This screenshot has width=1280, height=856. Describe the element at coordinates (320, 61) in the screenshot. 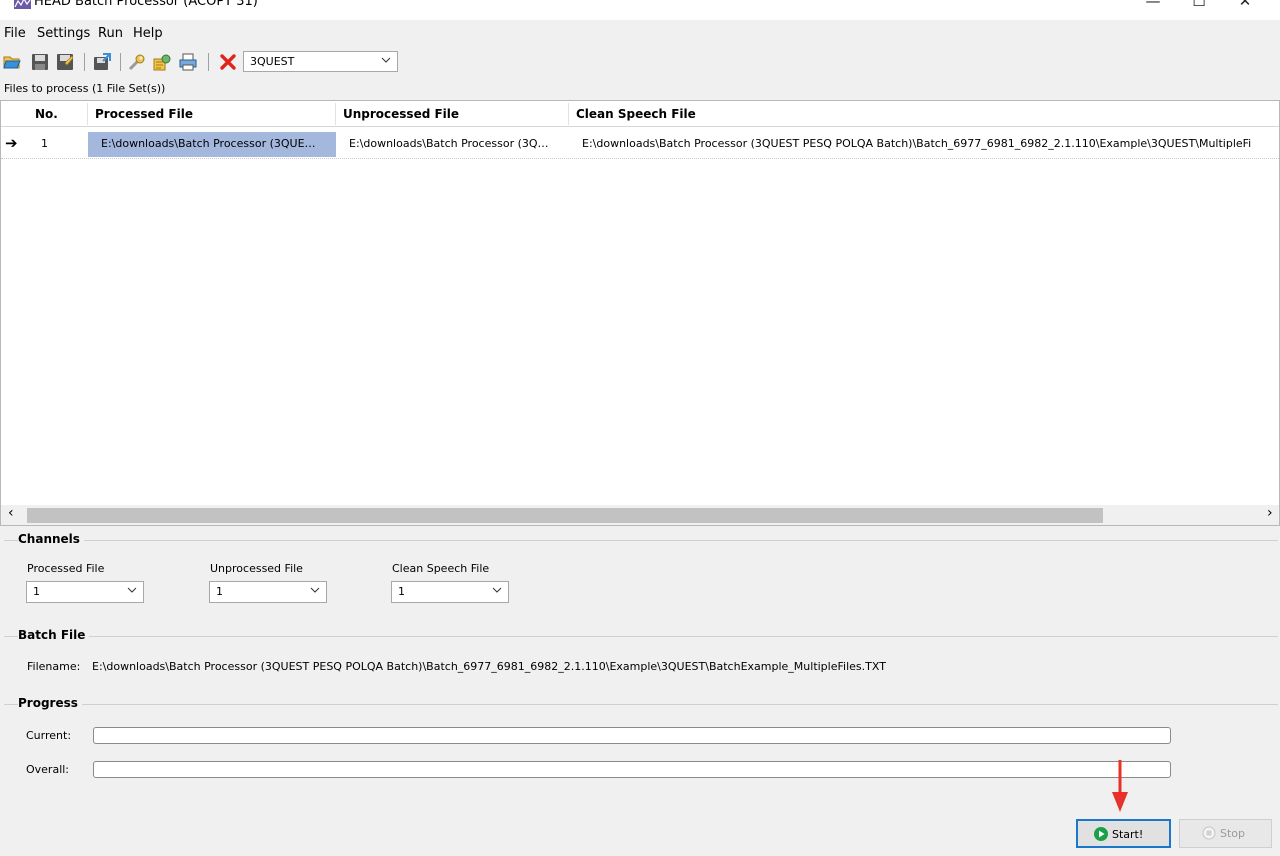

I see `algorithm-select: 3QUEST` at that location.